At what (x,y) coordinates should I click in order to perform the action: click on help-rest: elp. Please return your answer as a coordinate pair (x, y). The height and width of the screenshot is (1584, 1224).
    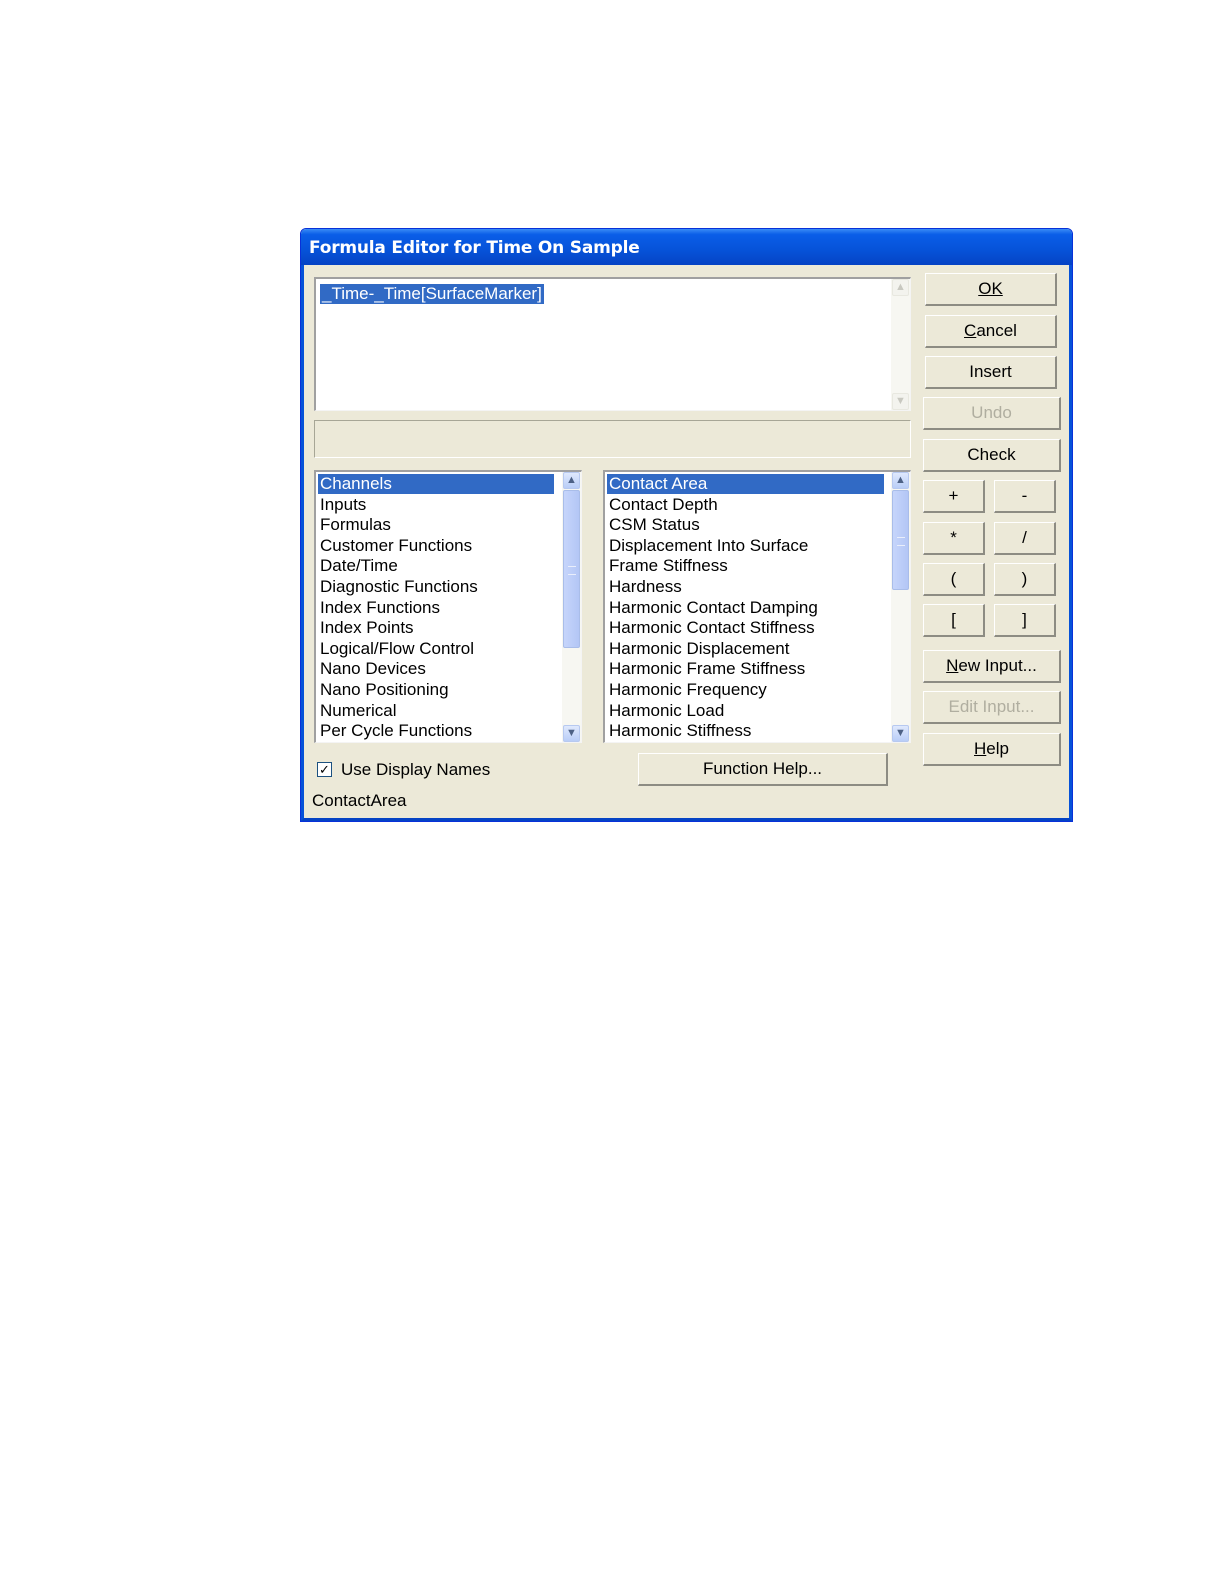
    Looking at the image, I should click on (997, 748).